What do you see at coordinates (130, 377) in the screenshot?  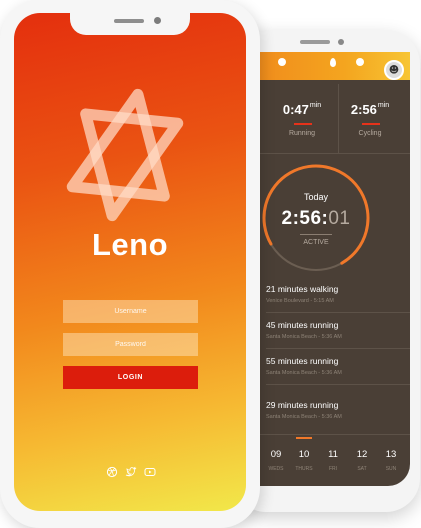 I see `login-button: LOGIN` at bounding box center [130, 377].